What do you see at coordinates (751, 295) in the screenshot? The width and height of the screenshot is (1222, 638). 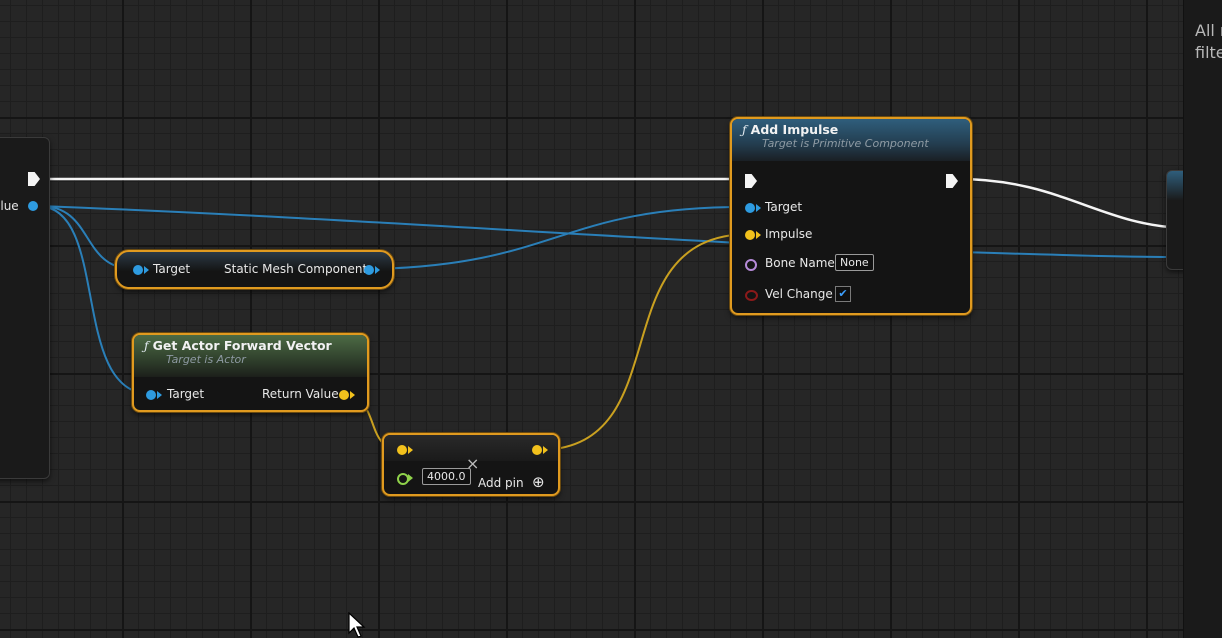 I see `vel-change-input-pin` at bounding box center [751, 295].